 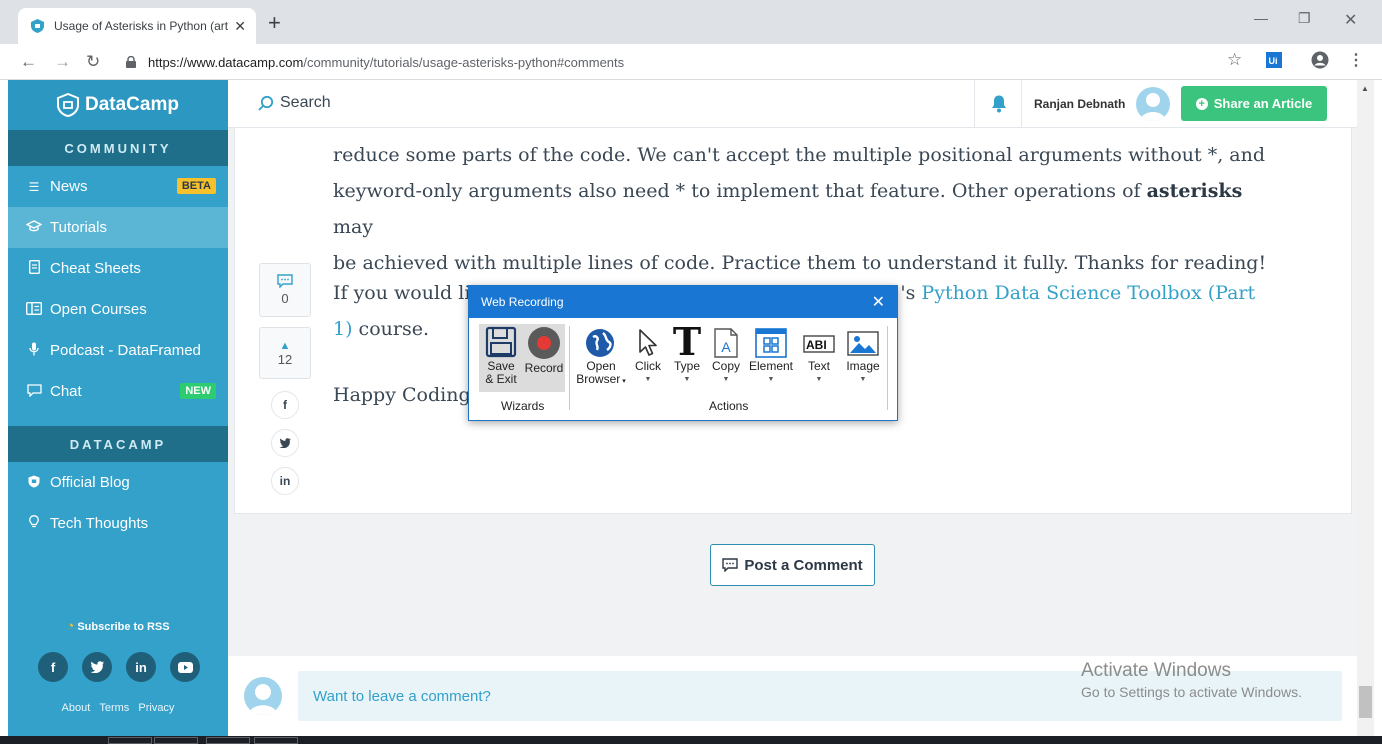 I want to click on sidebar-item-open-courses: Open Courses, so click(x=118, y=309).